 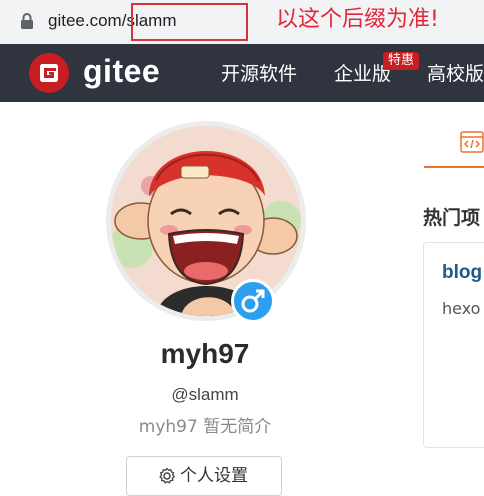 I want to click on popular-projects-heading: 热门项, so click(x=452, y=218).